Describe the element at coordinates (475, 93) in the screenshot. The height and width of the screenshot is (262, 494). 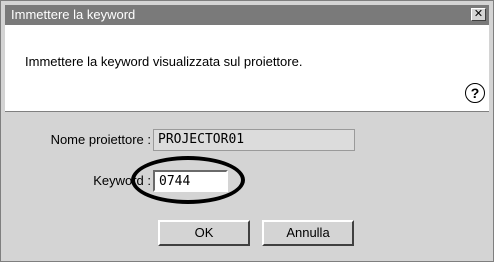
I see `help-icon: ?` at that location.